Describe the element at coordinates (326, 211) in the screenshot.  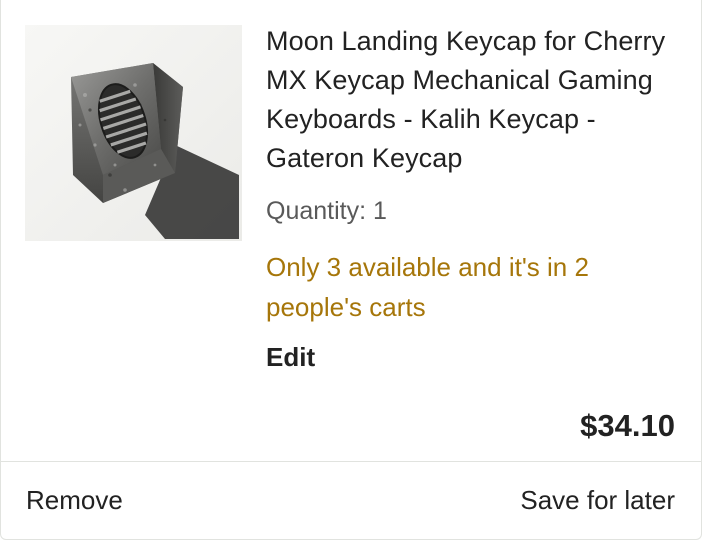
I see `quantity-label: Quantity: 1` at that location.